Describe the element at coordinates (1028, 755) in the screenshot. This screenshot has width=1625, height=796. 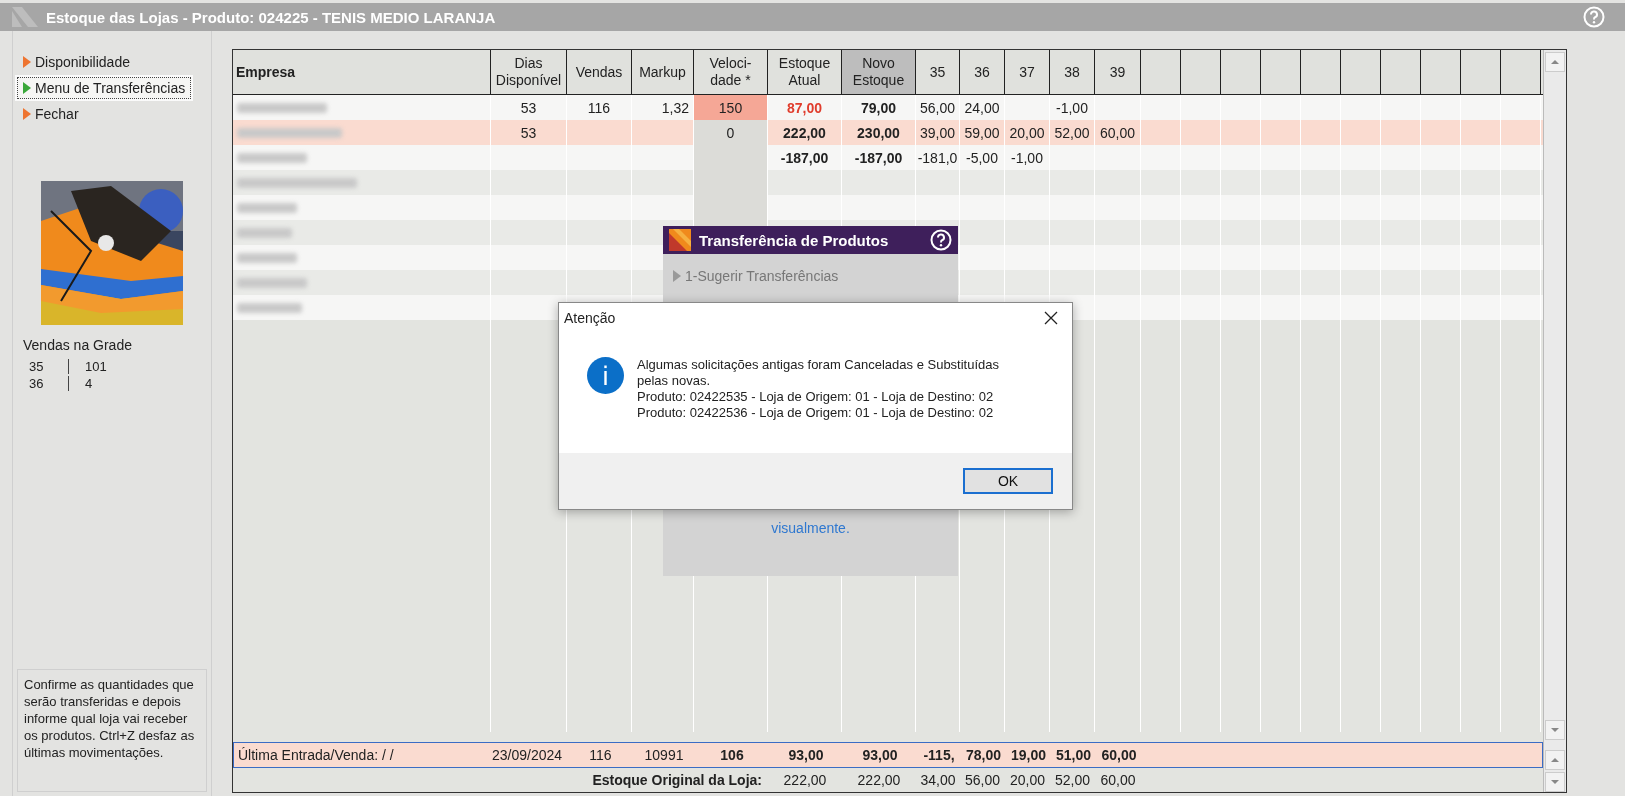
I see `table-cell: 19,00` at that location.